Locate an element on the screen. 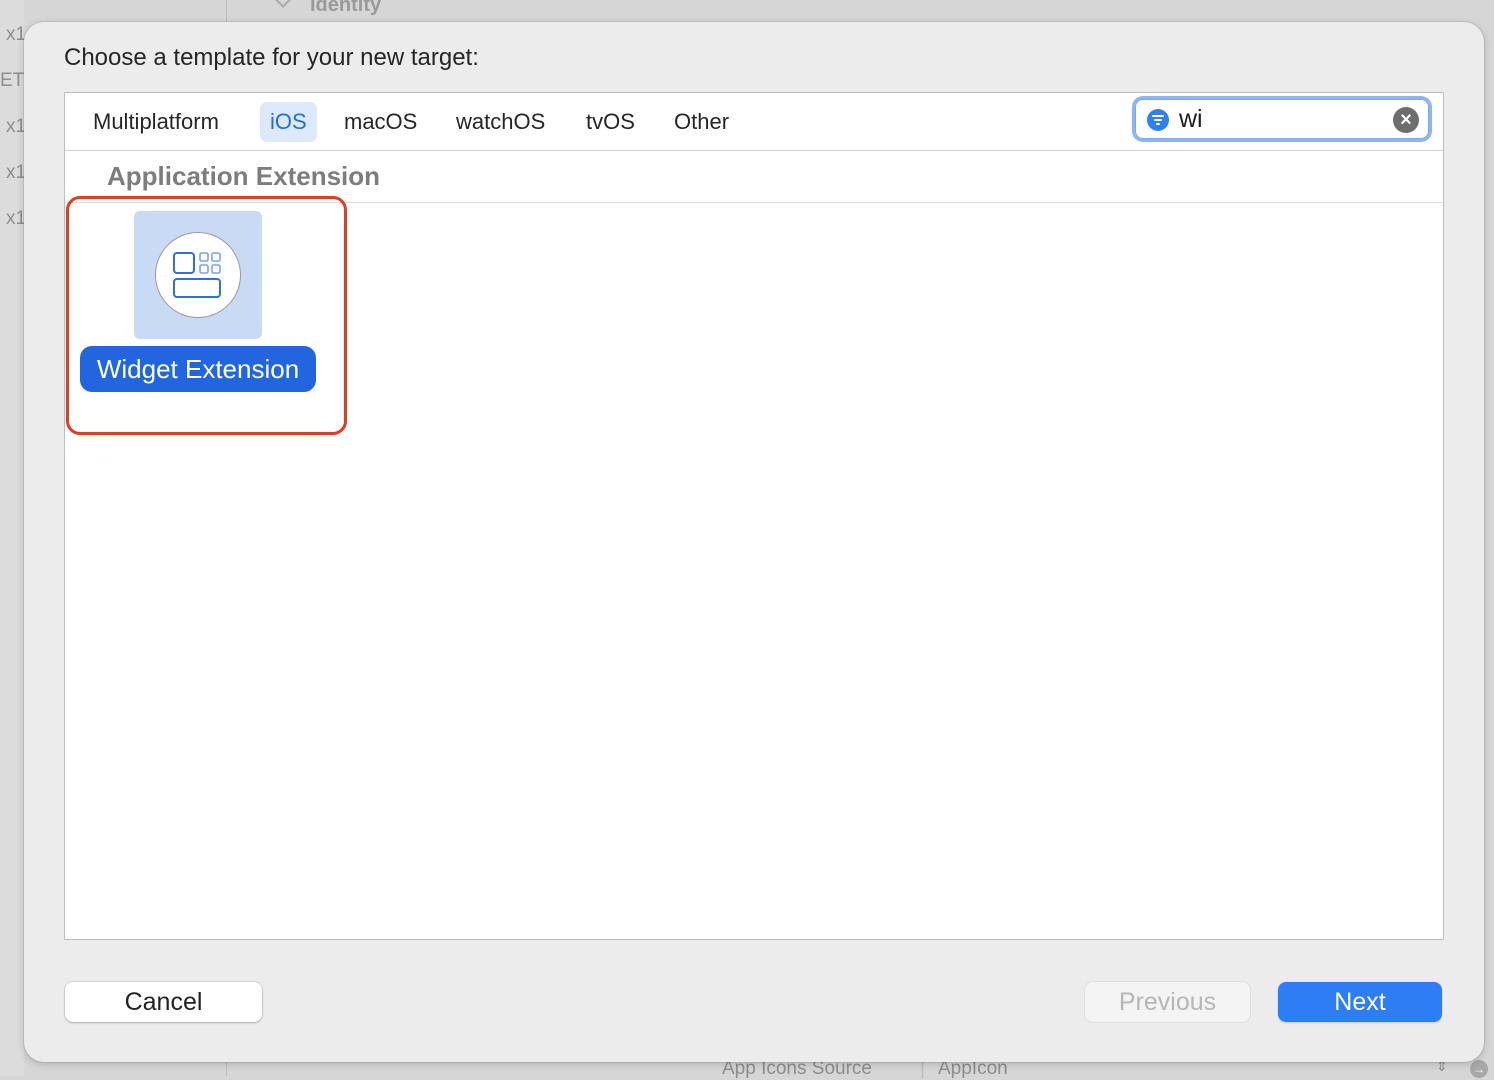 Image resolution: width=1494 pixels, height=1080 pixels. tab-macos: macOS is located at coordinates (380, 122).